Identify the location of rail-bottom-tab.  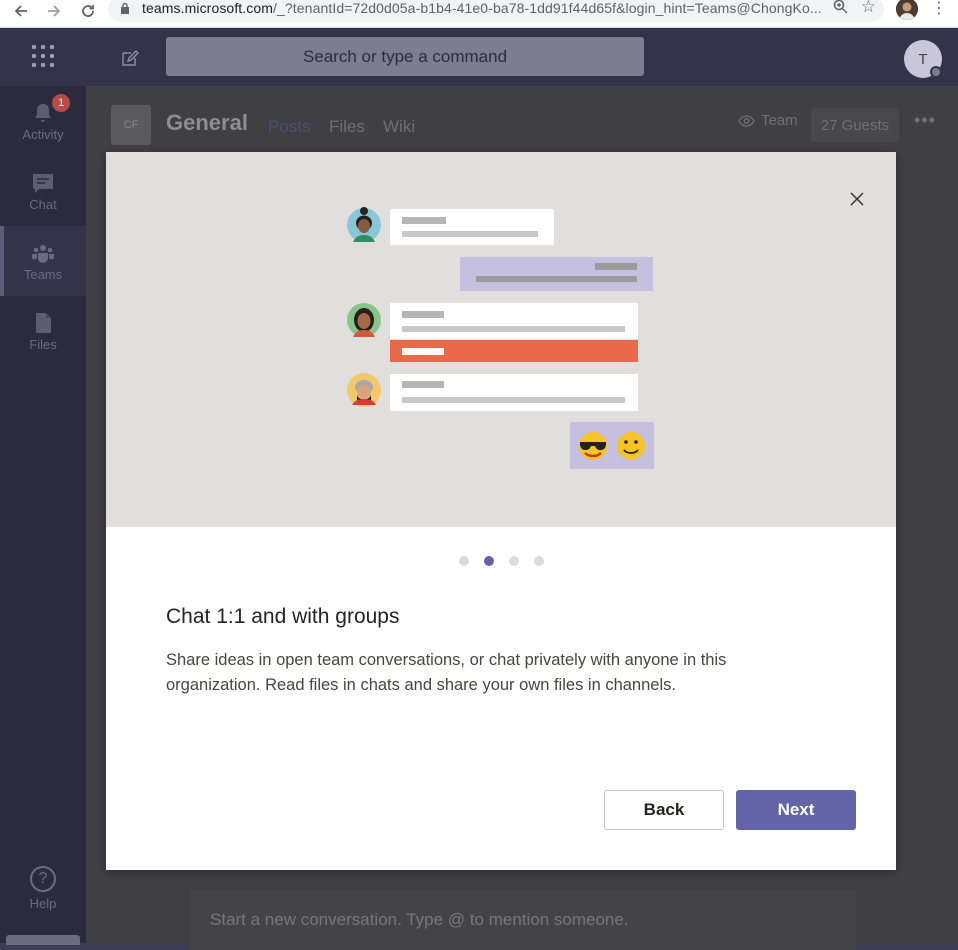
(43, 940).